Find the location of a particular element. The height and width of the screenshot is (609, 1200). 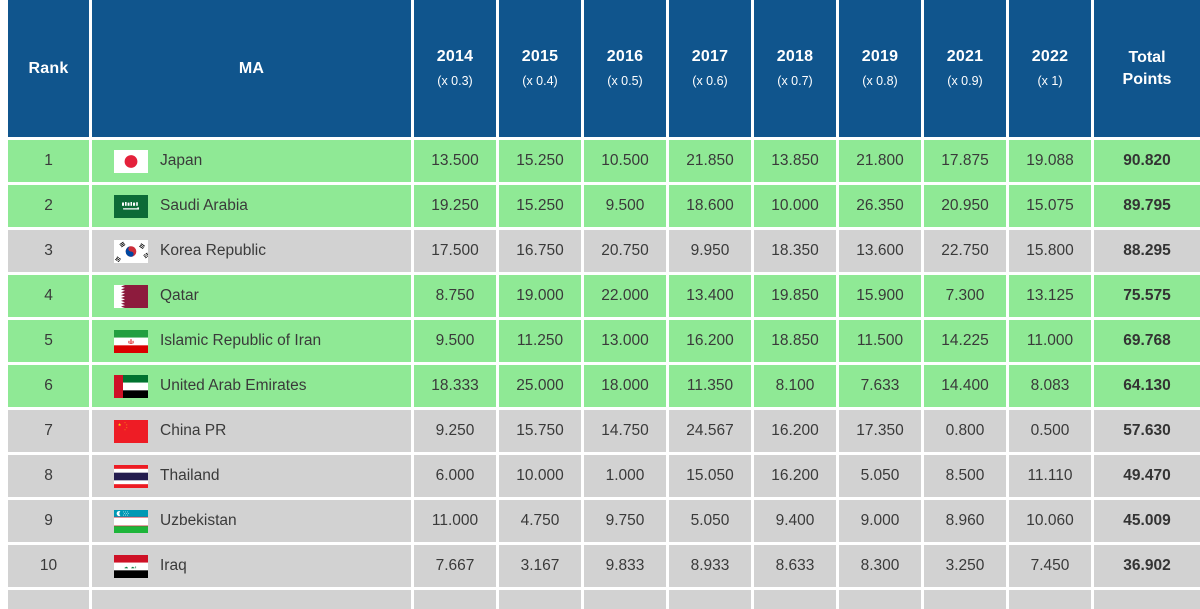

score-cell: 13.600 is located at coordinates (881, 252).